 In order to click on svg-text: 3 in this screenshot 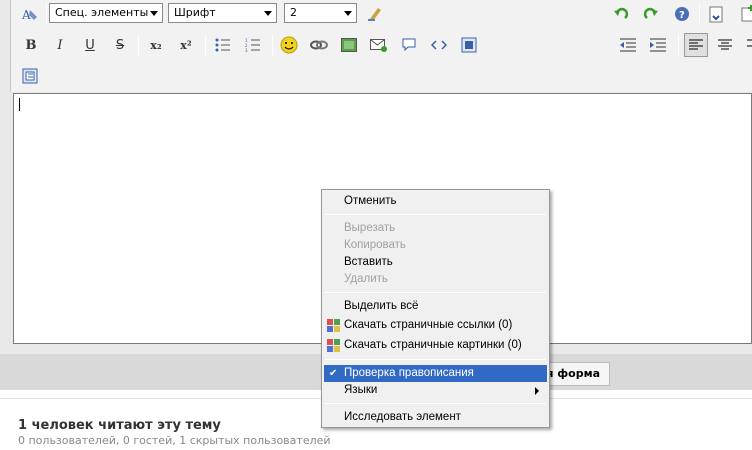, I will do `click(246, 50)`.